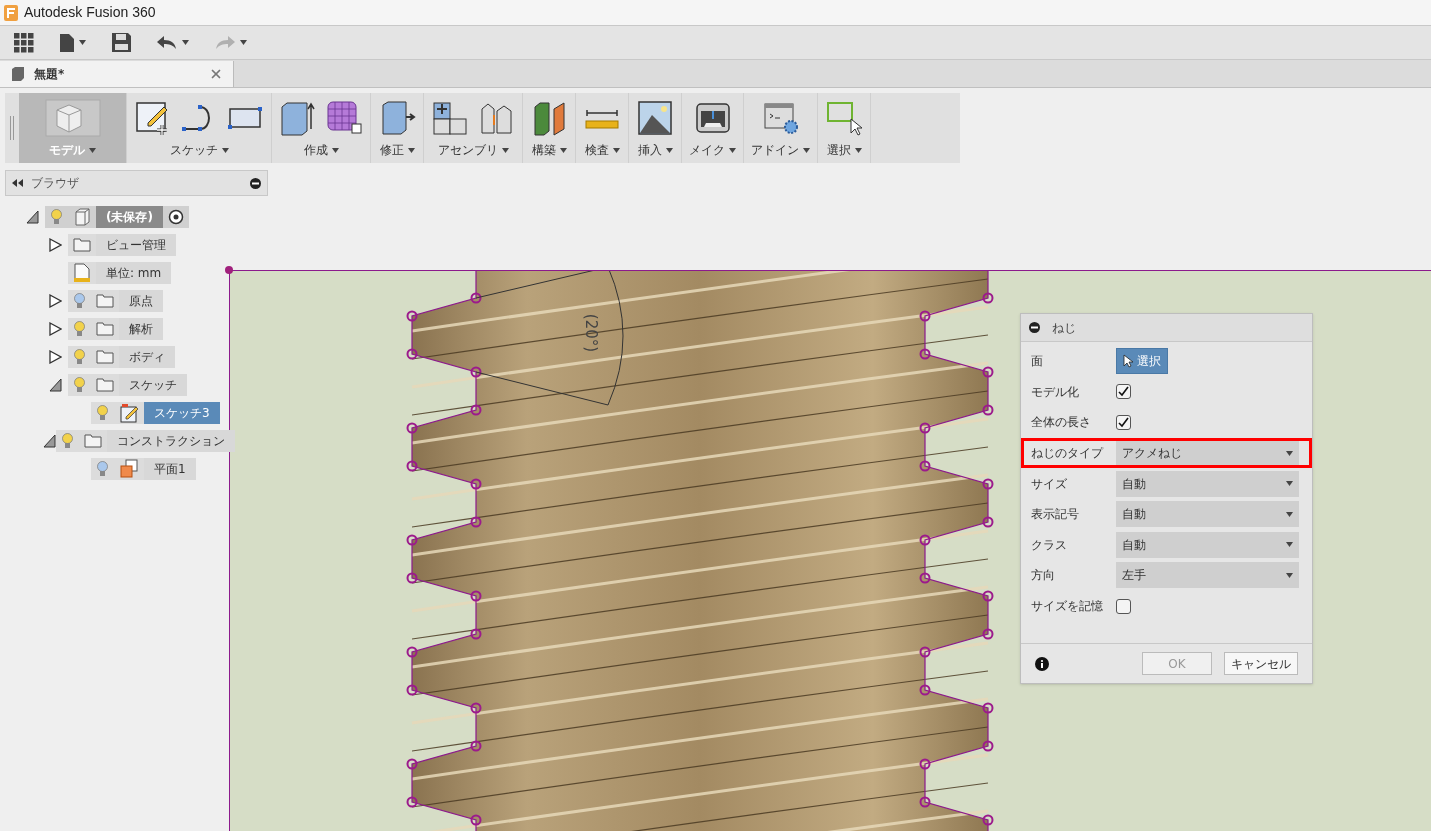 The image size is (1431, 831). Describe the element at coordinates (1049, 545) in the screenshot. I see `field-label: クラス` at that location.